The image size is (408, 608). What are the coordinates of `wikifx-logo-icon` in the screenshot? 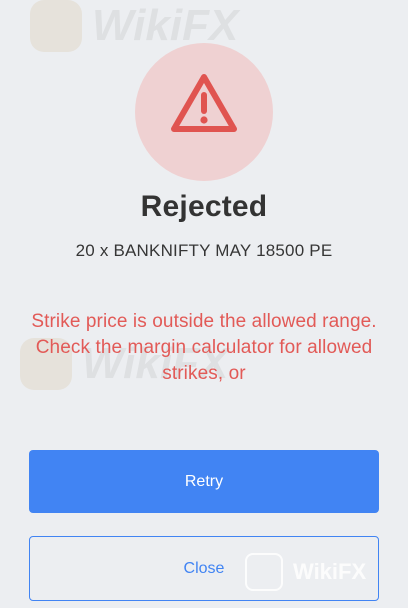 It's located at (56, 26).